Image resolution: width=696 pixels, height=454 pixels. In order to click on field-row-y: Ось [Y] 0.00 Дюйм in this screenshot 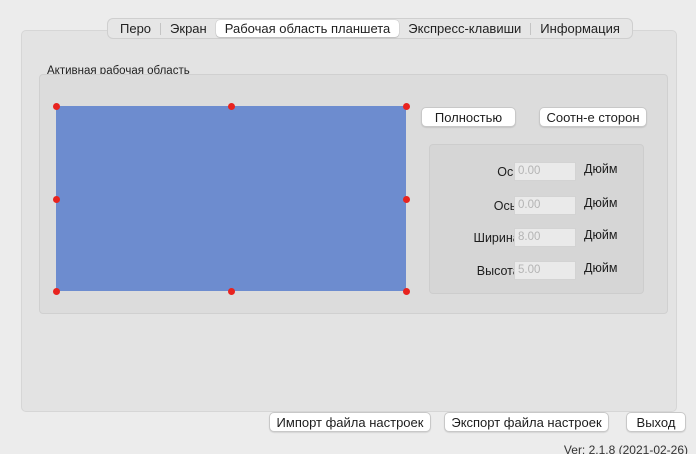, I will do `click(536, 206)`.